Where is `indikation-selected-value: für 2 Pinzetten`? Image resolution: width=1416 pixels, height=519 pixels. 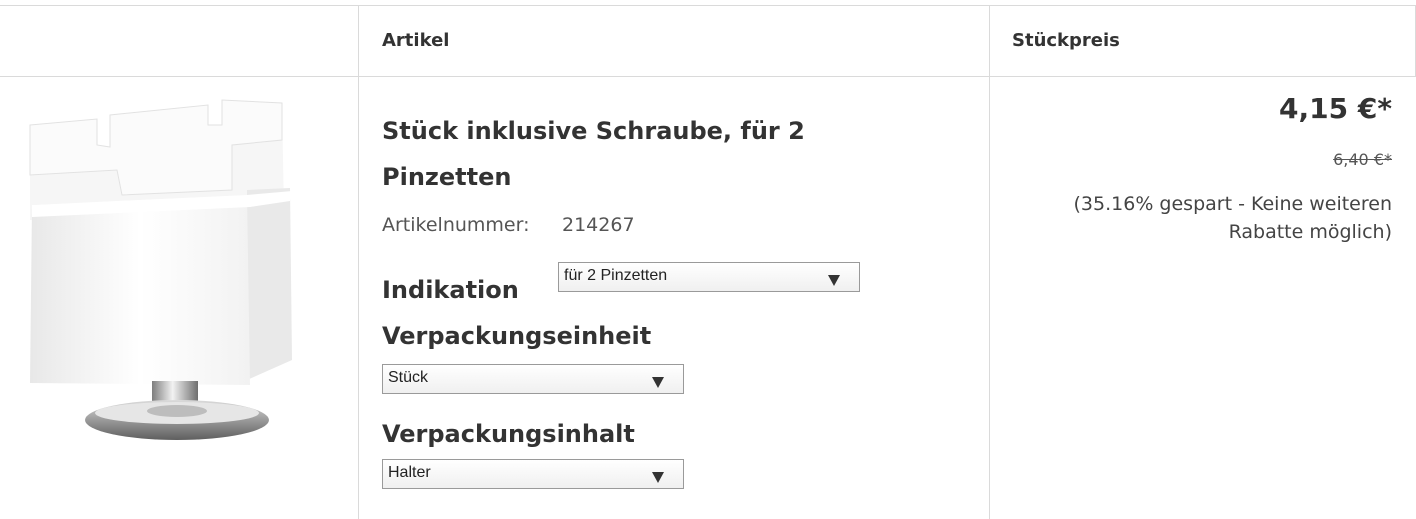
indikation-selected-value: für 2 Pinzetten is located at coordinates (616, 275).